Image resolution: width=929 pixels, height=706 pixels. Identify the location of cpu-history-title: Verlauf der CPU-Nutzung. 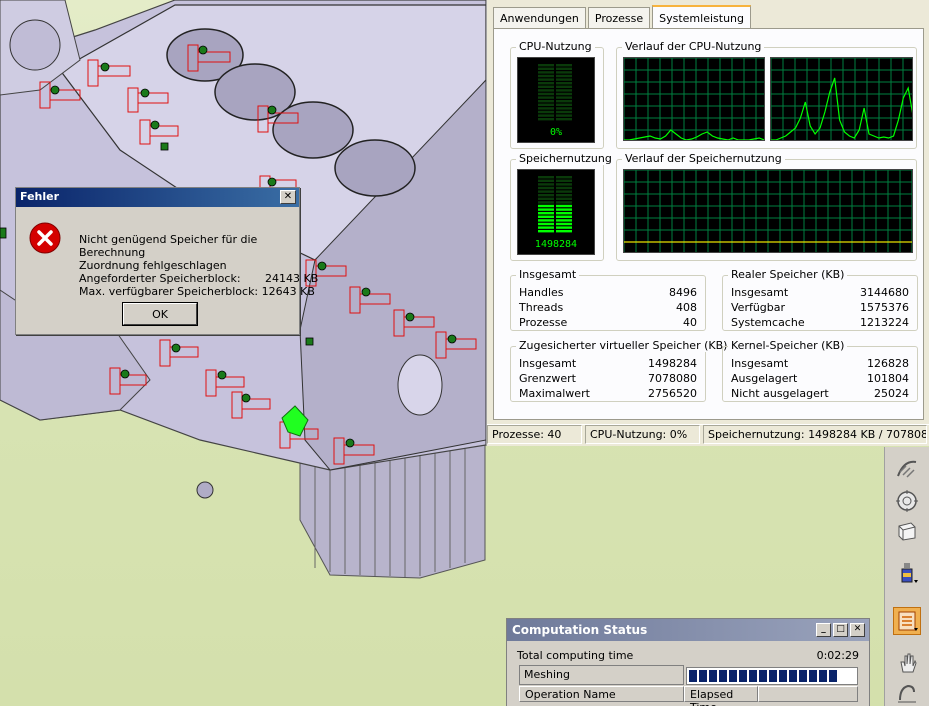
(693, 46).